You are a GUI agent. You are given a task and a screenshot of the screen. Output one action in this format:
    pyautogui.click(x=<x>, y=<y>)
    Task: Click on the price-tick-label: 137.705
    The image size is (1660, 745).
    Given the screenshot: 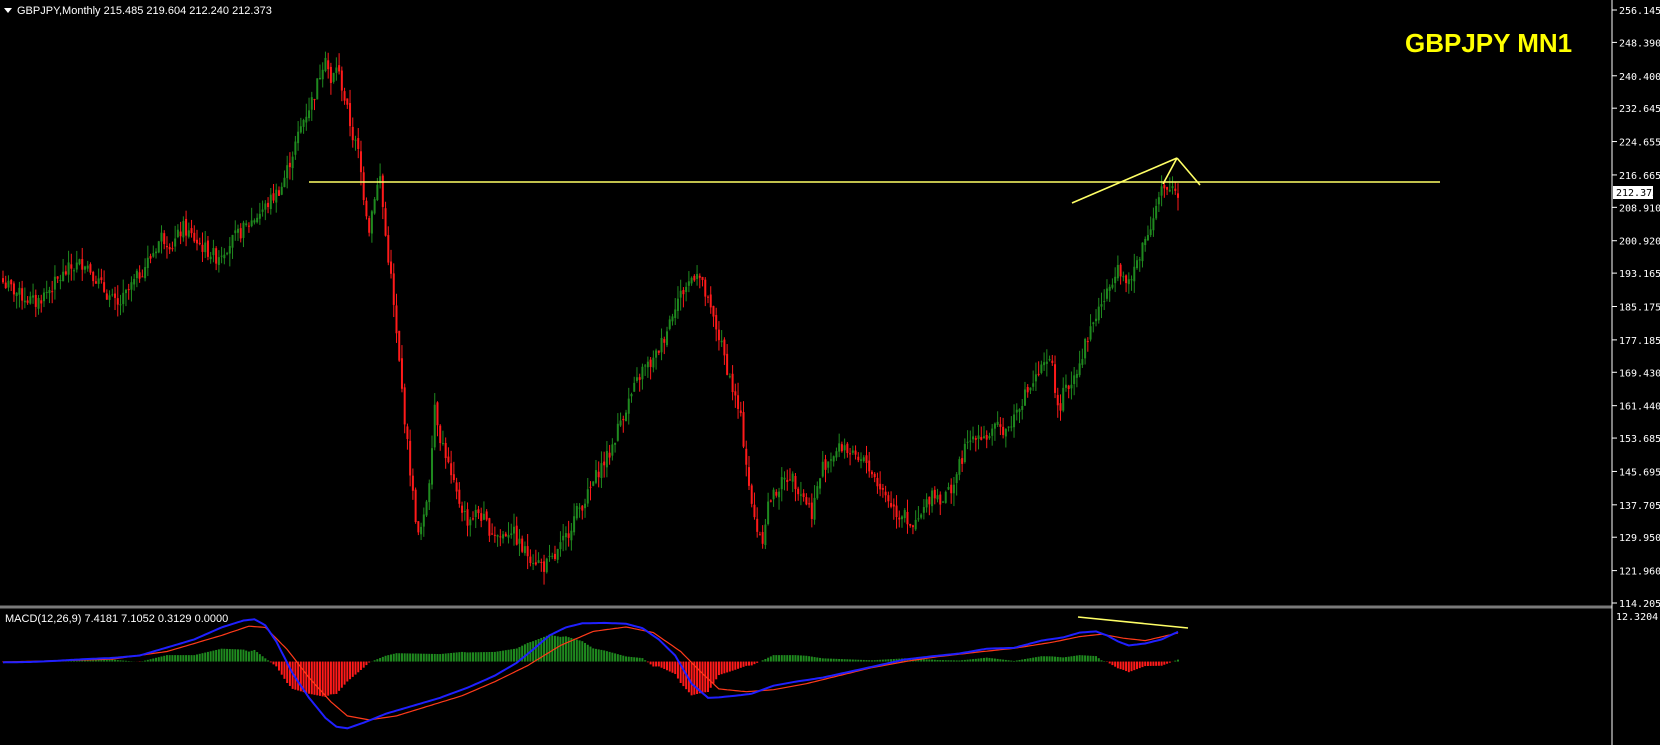 What is the action you would take?
    pyautogui.click(x=1639, y=506)
    